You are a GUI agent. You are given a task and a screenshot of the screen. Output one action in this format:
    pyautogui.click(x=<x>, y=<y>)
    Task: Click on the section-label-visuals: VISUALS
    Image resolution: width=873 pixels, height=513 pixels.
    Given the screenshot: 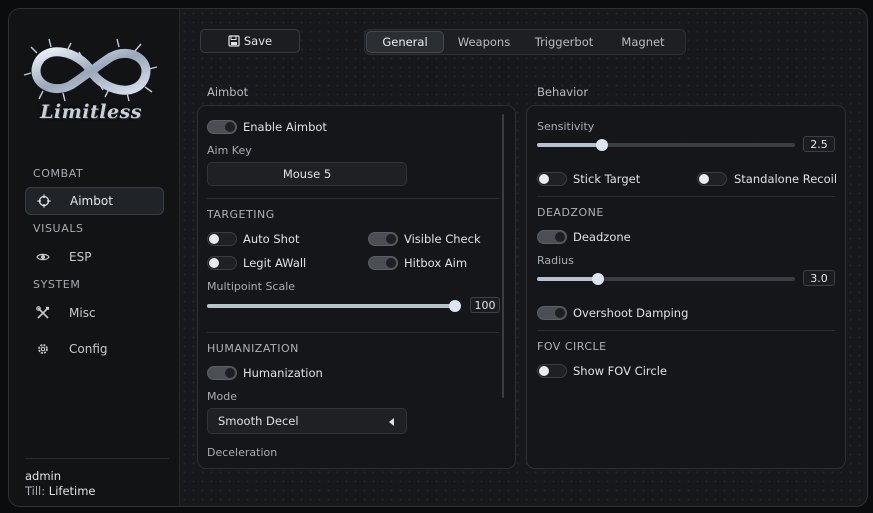 What is the action you would take?
    pyautogui.click(x=58, y=228)
    